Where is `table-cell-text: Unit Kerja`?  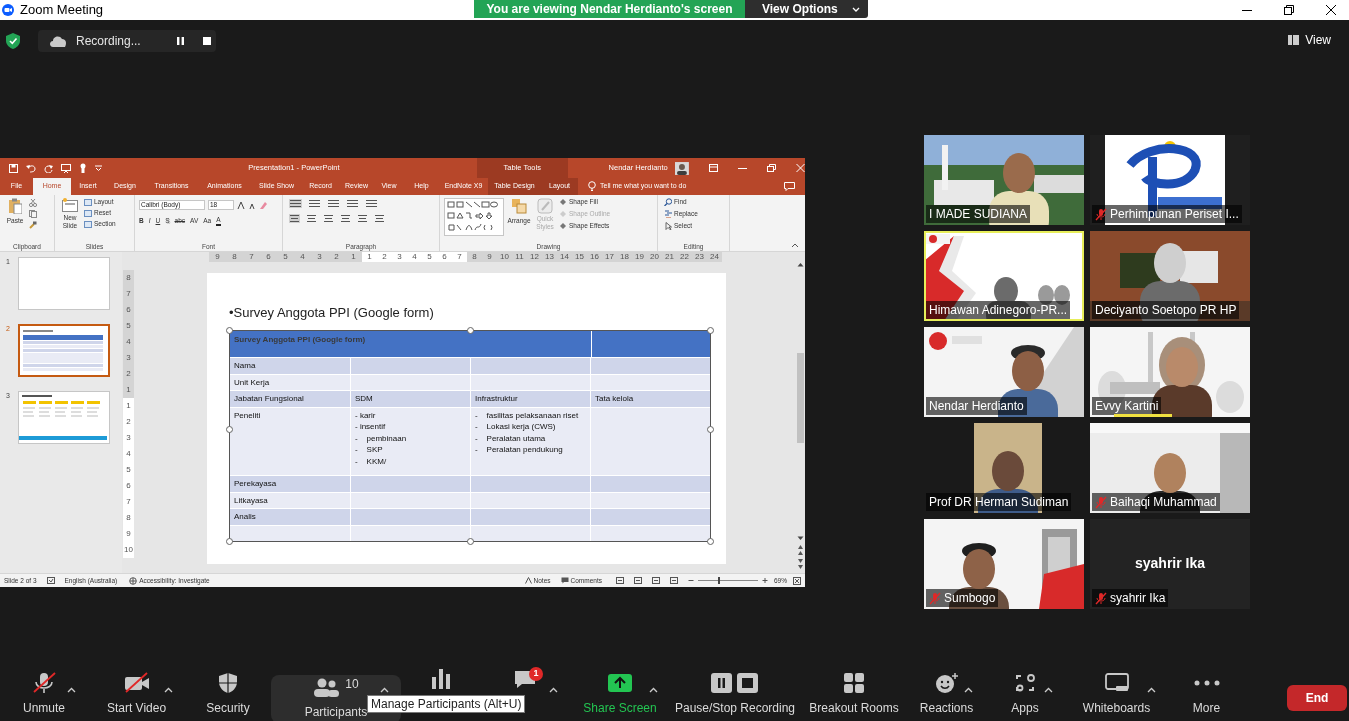 table-cell-text: Unit Kerja is located at coordinates (252, 382).